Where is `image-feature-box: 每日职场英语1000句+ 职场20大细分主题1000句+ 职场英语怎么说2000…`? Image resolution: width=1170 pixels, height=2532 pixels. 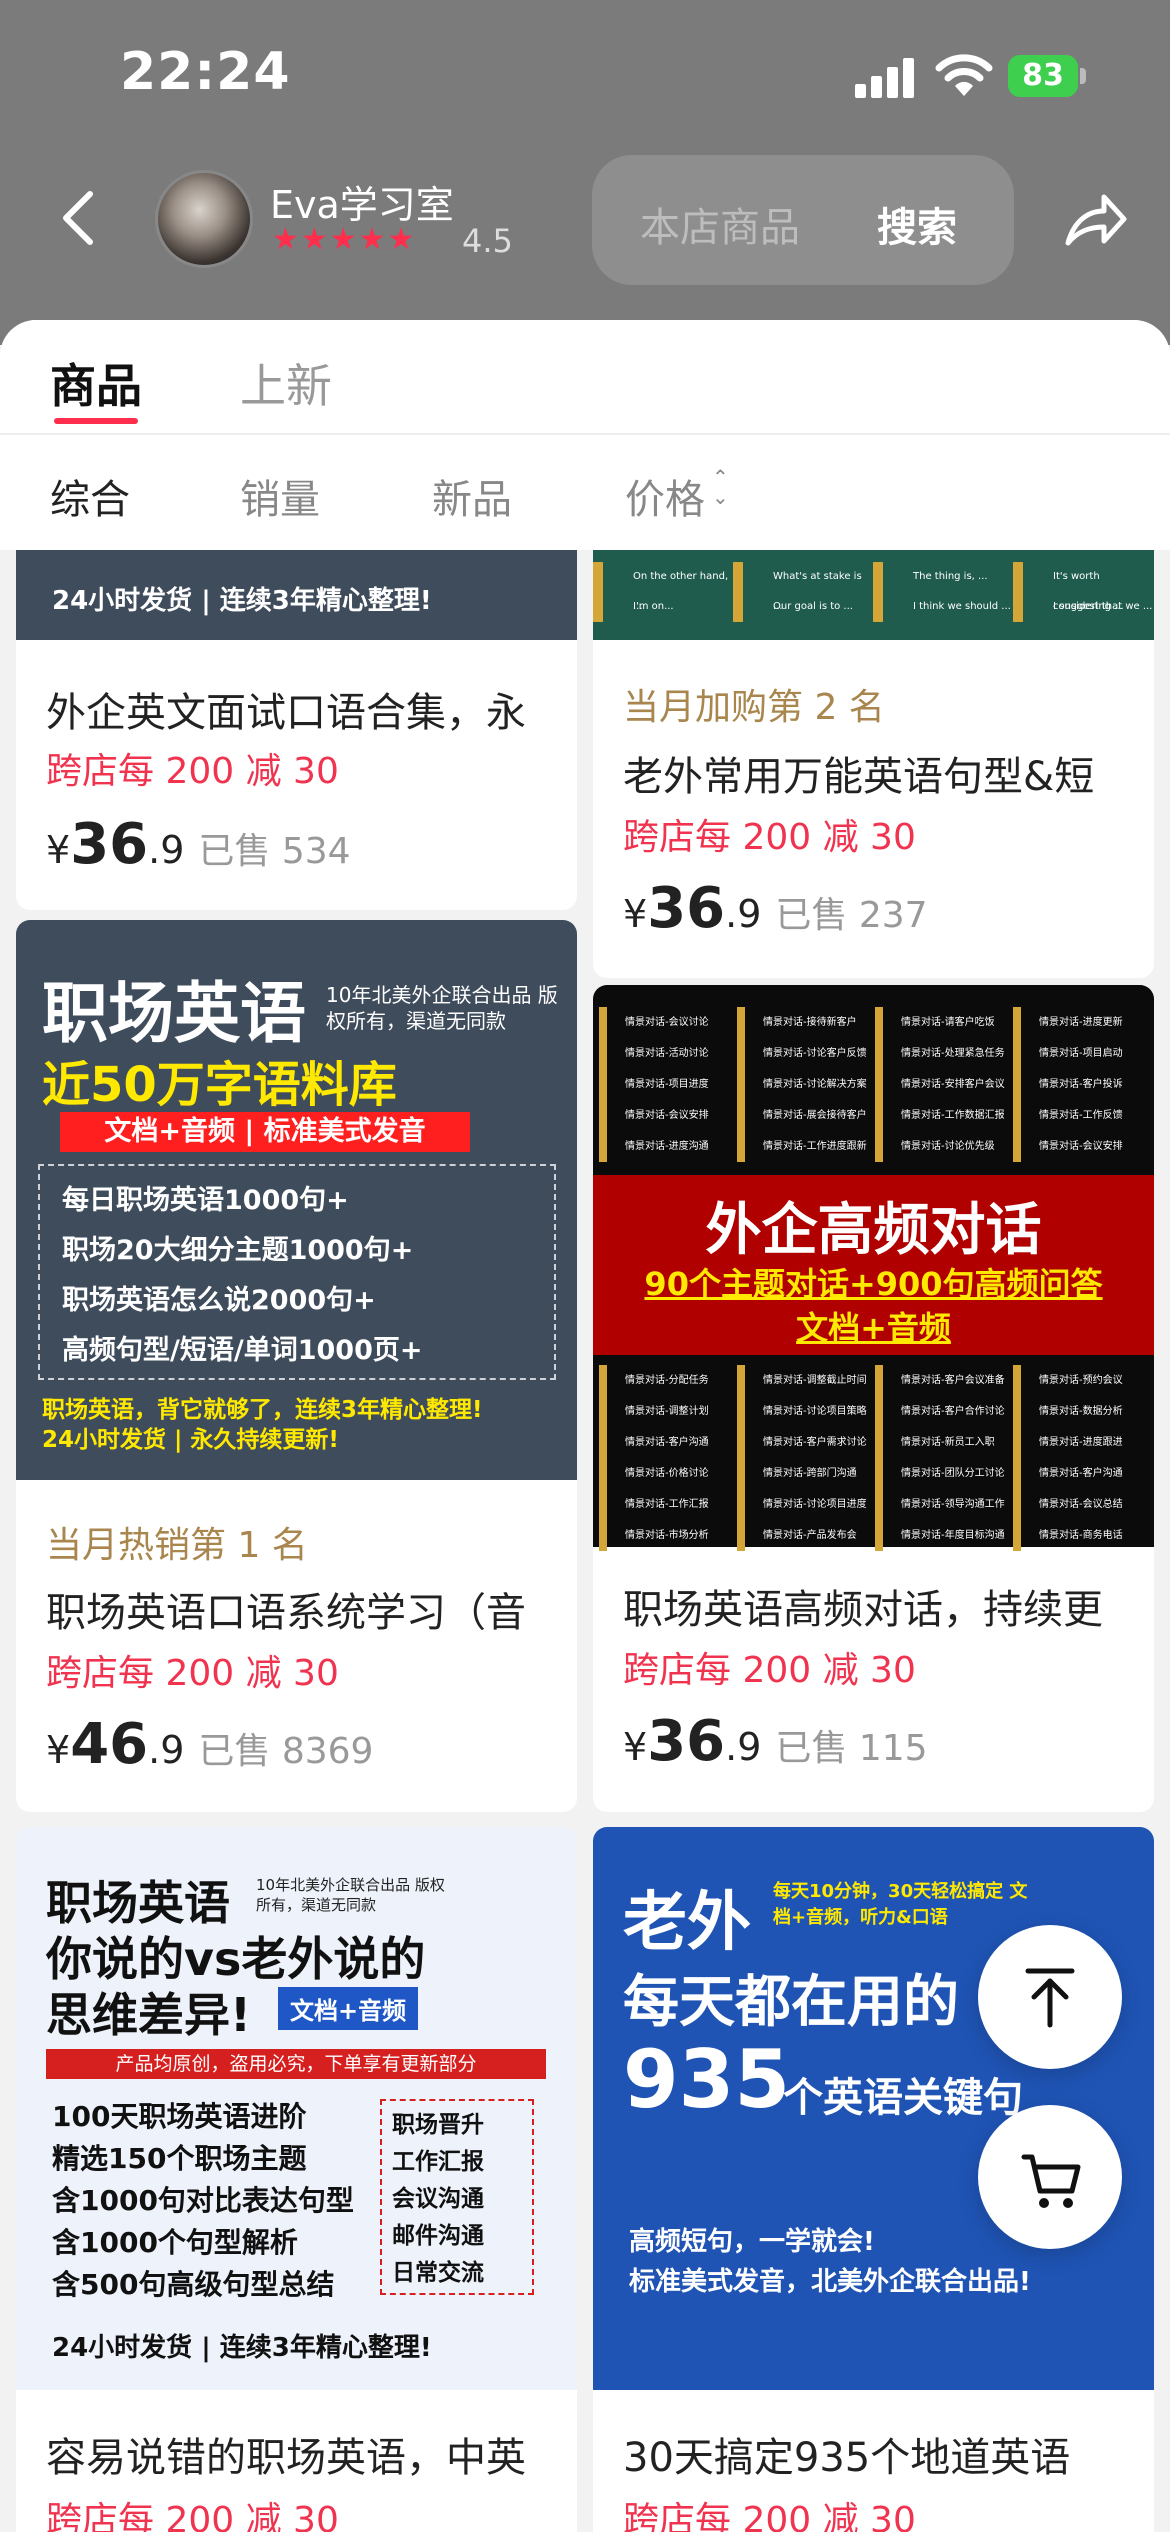
image-feature-box: 每日职场英语1000句+ 职场20大细分主题1000句+ 职场英语怎么说2000… is located at coordinates (297, 1272).